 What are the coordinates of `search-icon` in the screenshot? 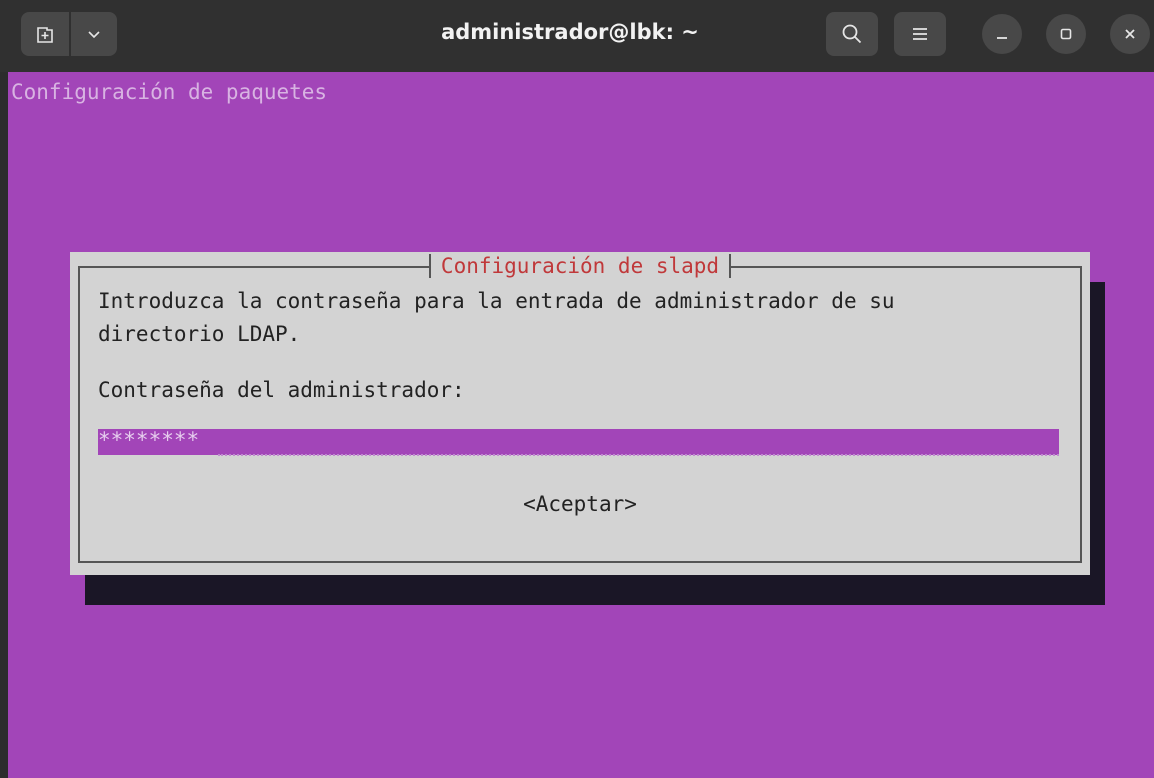 It's located at (852, 34).